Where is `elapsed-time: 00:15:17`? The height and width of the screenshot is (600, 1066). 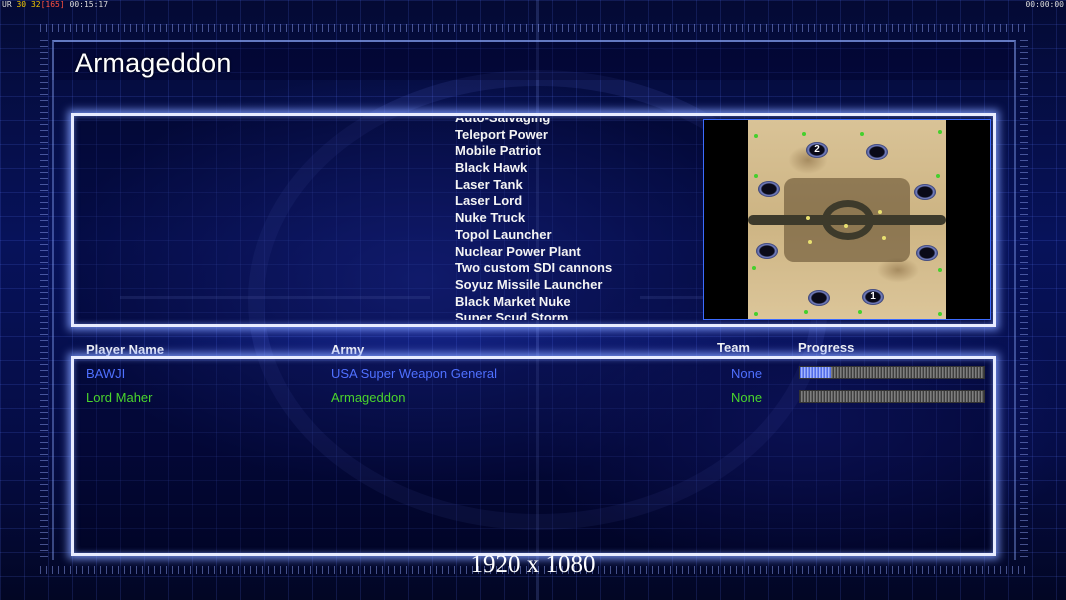
elapsed-time: 00:15:17 is located at coordinates (89, 4).